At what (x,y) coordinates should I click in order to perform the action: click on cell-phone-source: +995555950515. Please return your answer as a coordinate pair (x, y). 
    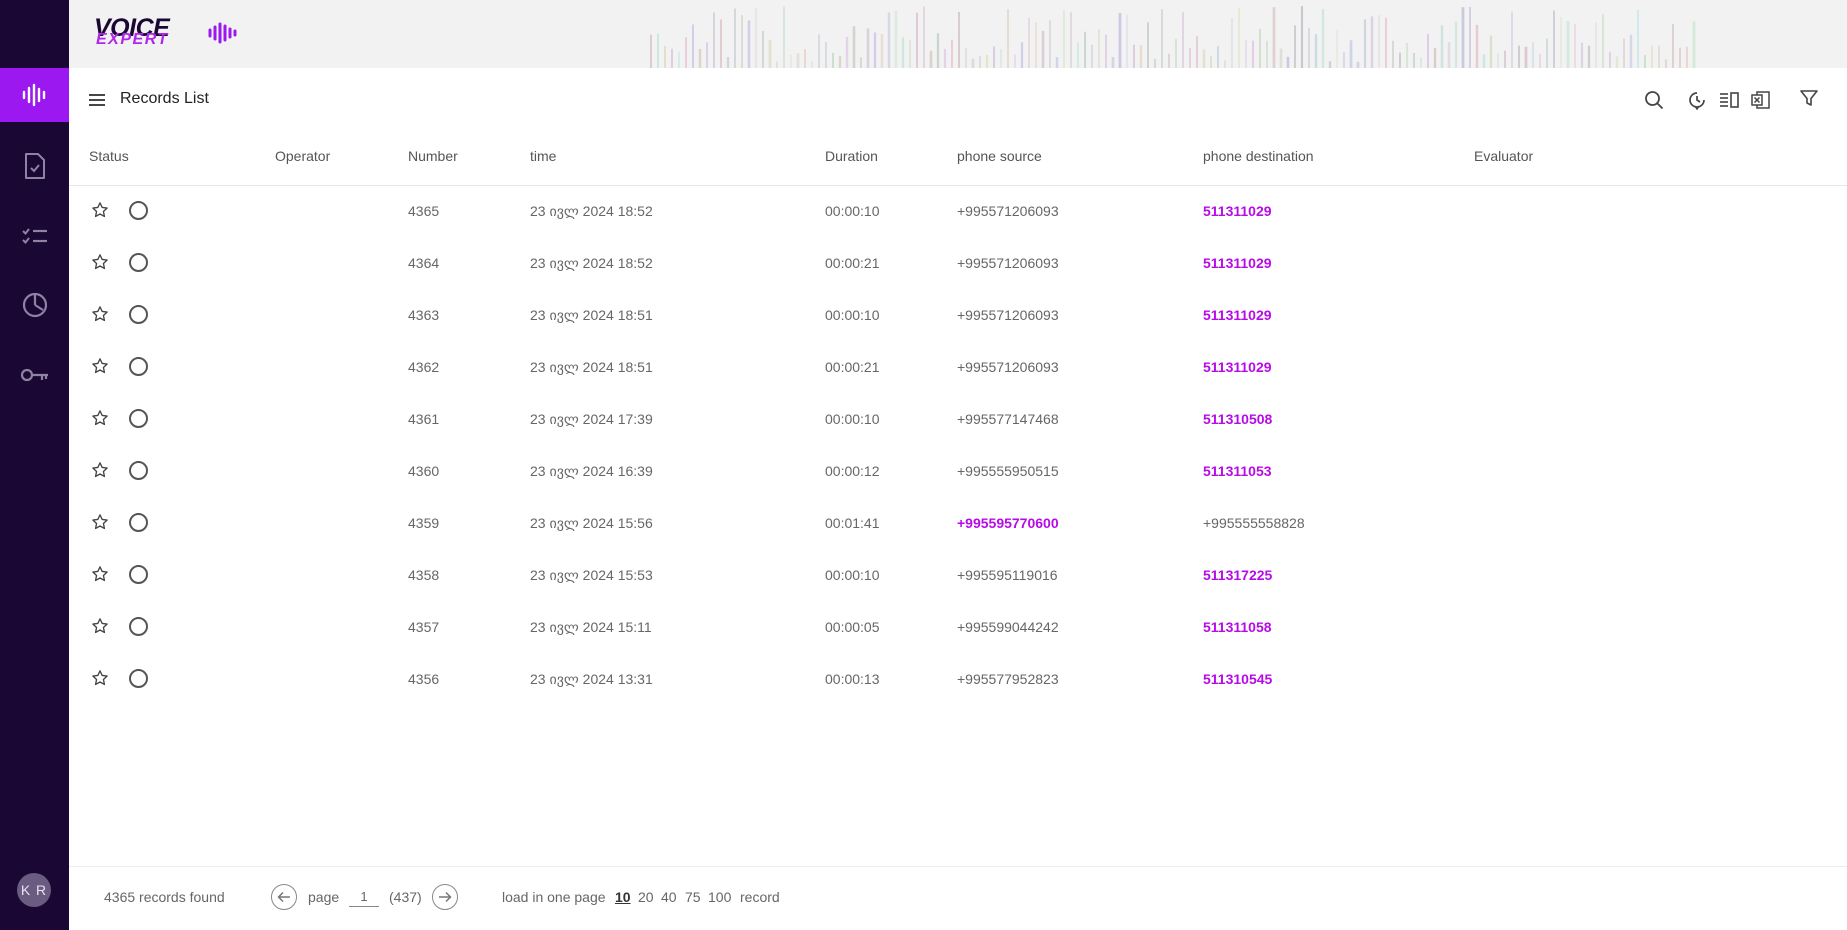
    Looking at the image, I should click on (1008, 471).